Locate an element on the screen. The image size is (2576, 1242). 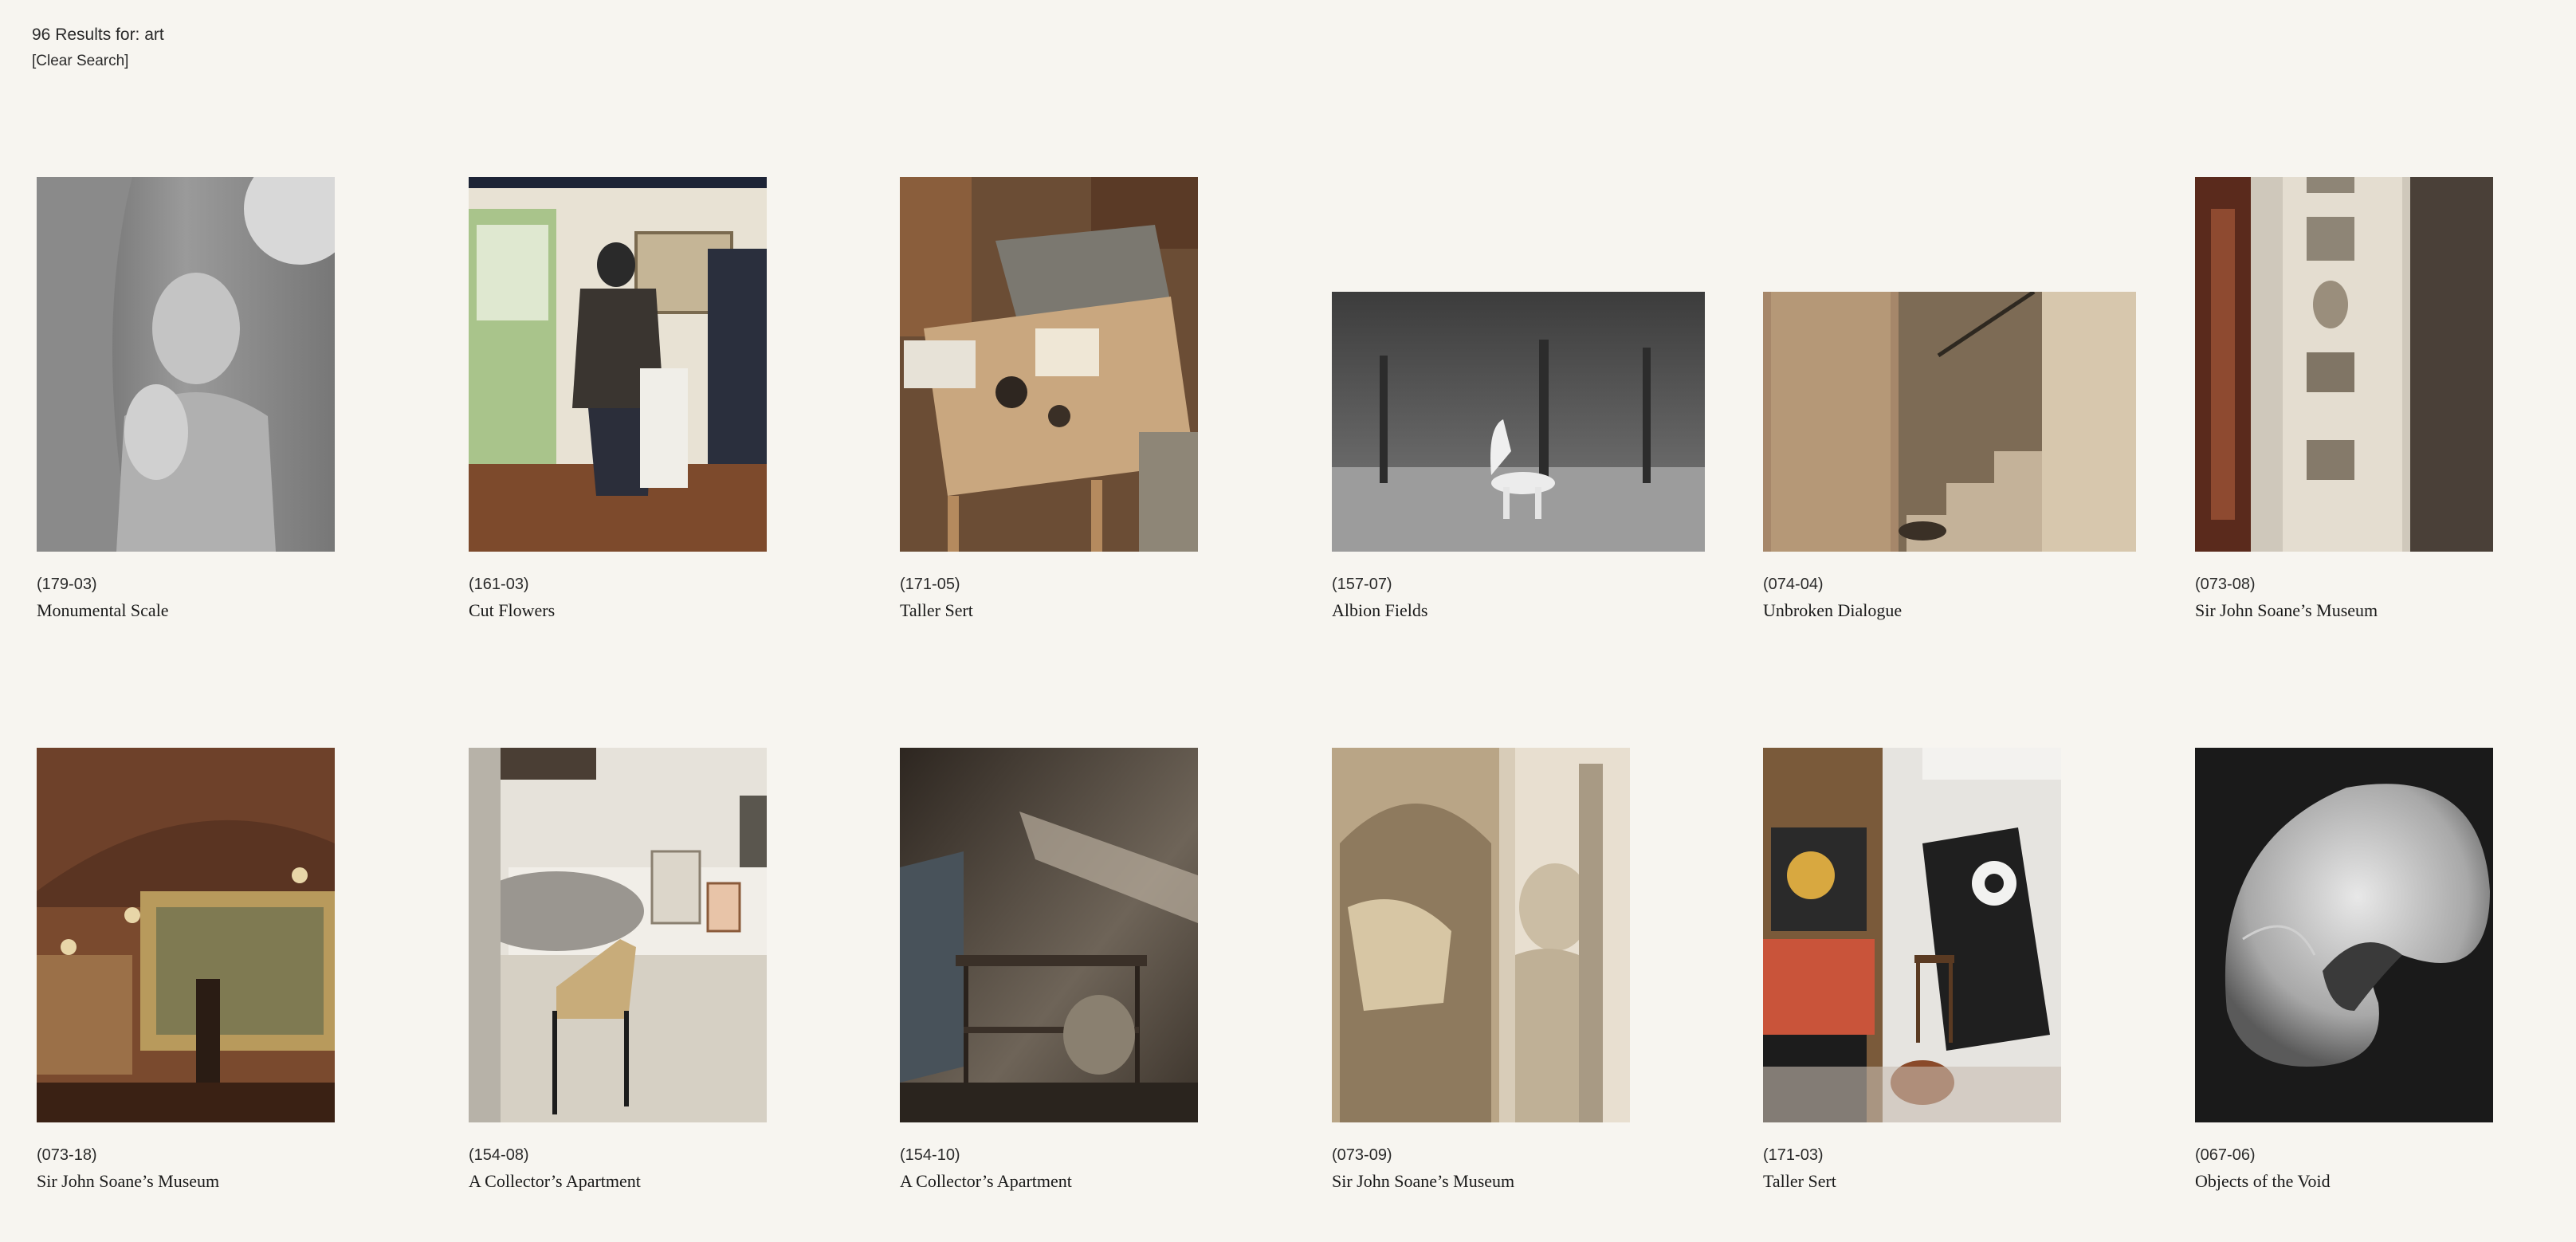
results-count: 96 Results for: art is located at coordinates (98, 35).